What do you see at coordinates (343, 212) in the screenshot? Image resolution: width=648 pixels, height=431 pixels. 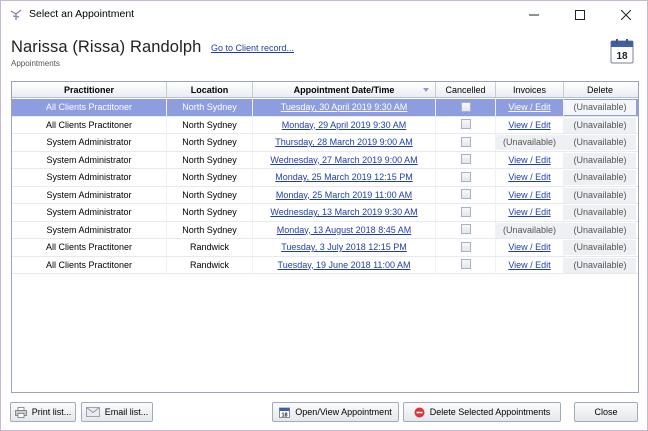 I see `appointment-datetime-link: Wednesday, 13 March 2019 9:30 AM` at bounding box center [343, 212].